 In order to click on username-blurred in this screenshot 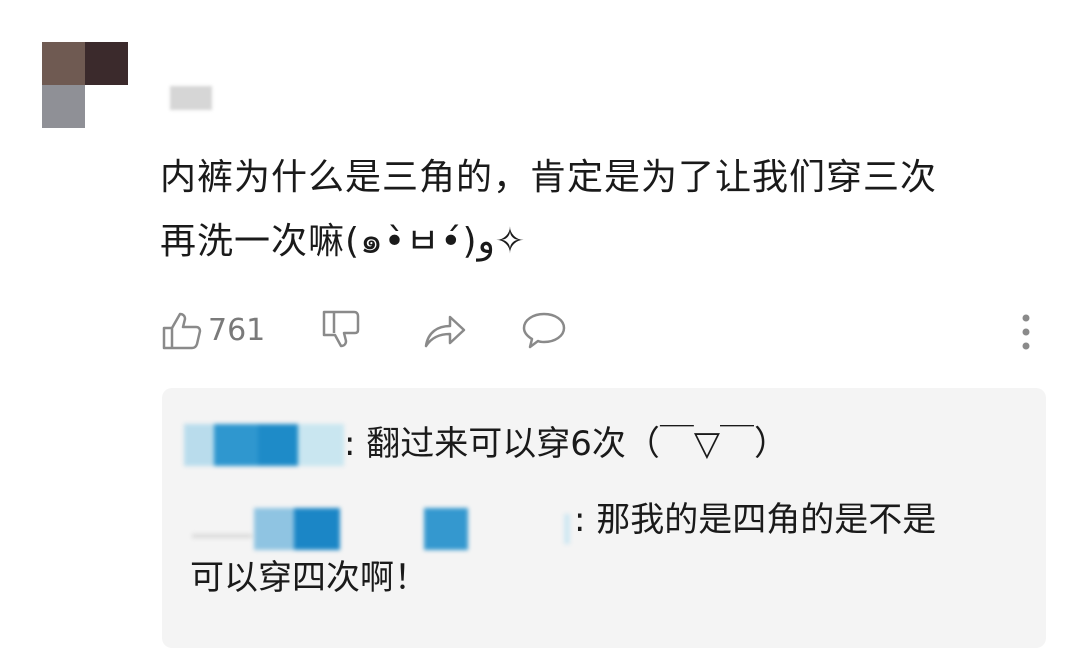, I will do `click(191, 98)`.